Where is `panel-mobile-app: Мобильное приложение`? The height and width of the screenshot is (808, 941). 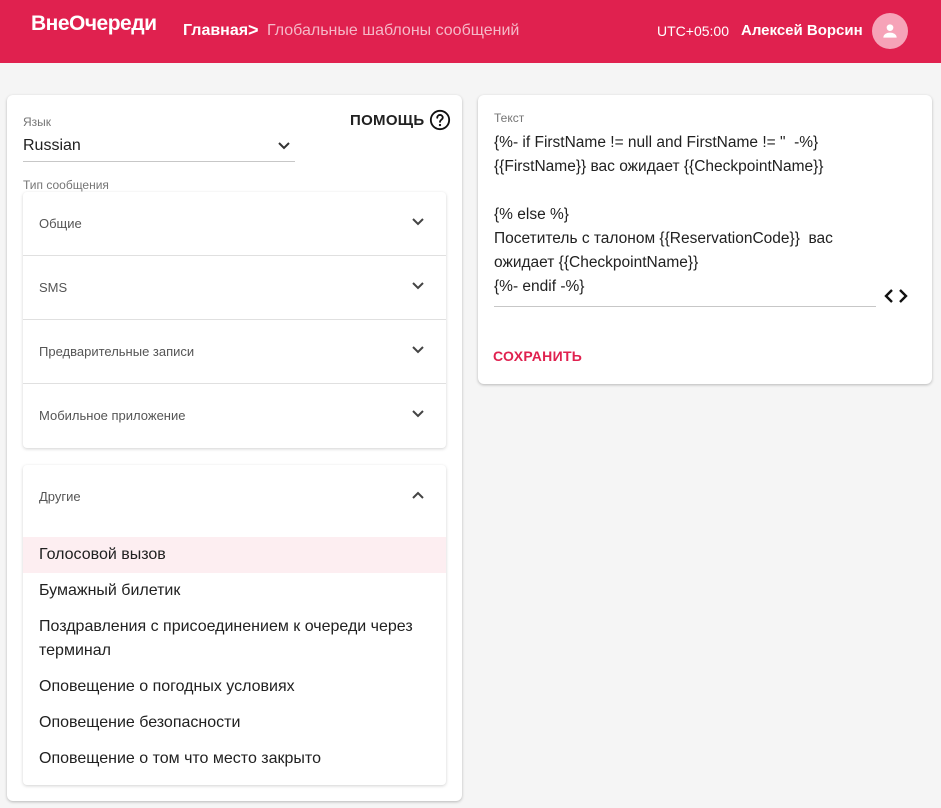 panel-mobile-app: Мобильное приложение is located at coordinates (234, 416).